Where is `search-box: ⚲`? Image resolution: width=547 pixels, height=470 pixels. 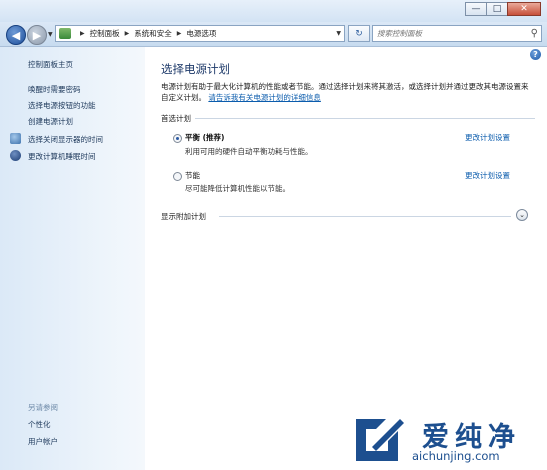 search-box: ⚲ is located at coordinates (457, 33).